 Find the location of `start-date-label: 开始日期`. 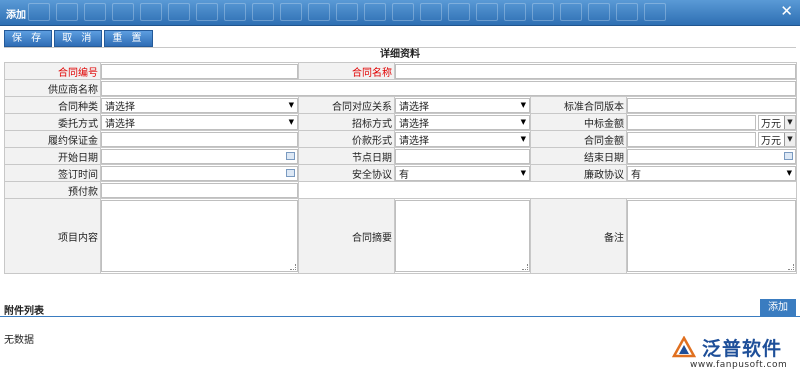

start-date-label: 开始日期 is located at coordinates (52, 156).